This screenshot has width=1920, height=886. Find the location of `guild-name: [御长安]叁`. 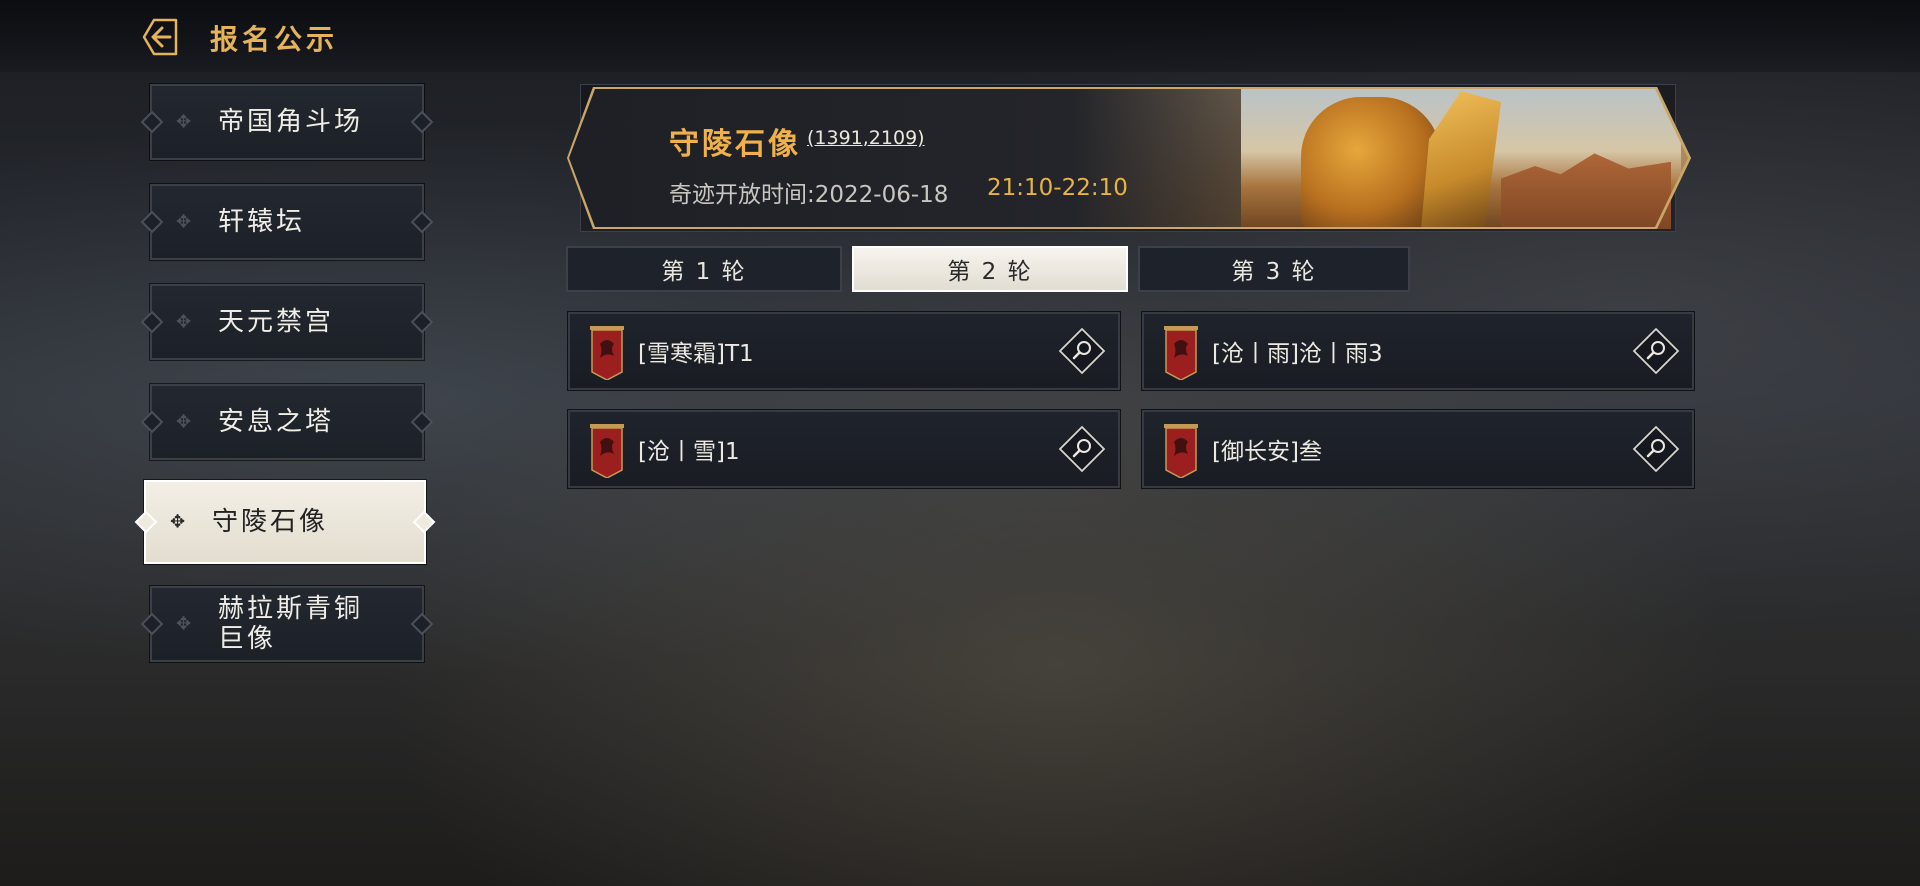

guild-name: [御长安]叁 is located at coordinates (1267, 452).